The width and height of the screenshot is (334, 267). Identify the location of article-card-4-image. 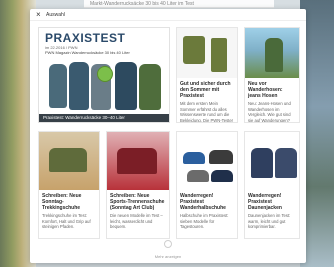
(138, 161).